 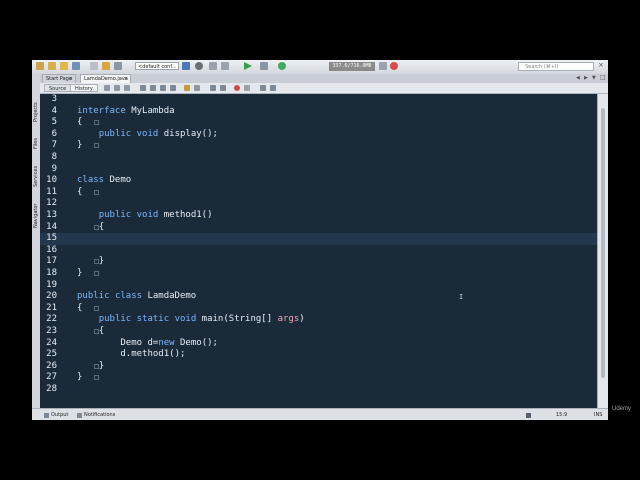 What do you see at coordinates (54, 168) in the screenshot?
I see `line-number: 9` at bounding box center [54, 168].